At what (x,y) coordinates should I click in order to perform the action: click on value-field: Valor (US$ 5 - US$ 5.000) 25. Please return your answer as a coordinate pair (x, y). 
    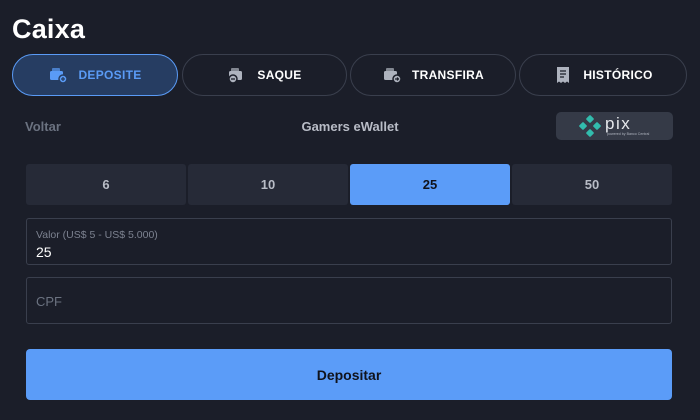
    Looking at the image, I should click on (349, 241).